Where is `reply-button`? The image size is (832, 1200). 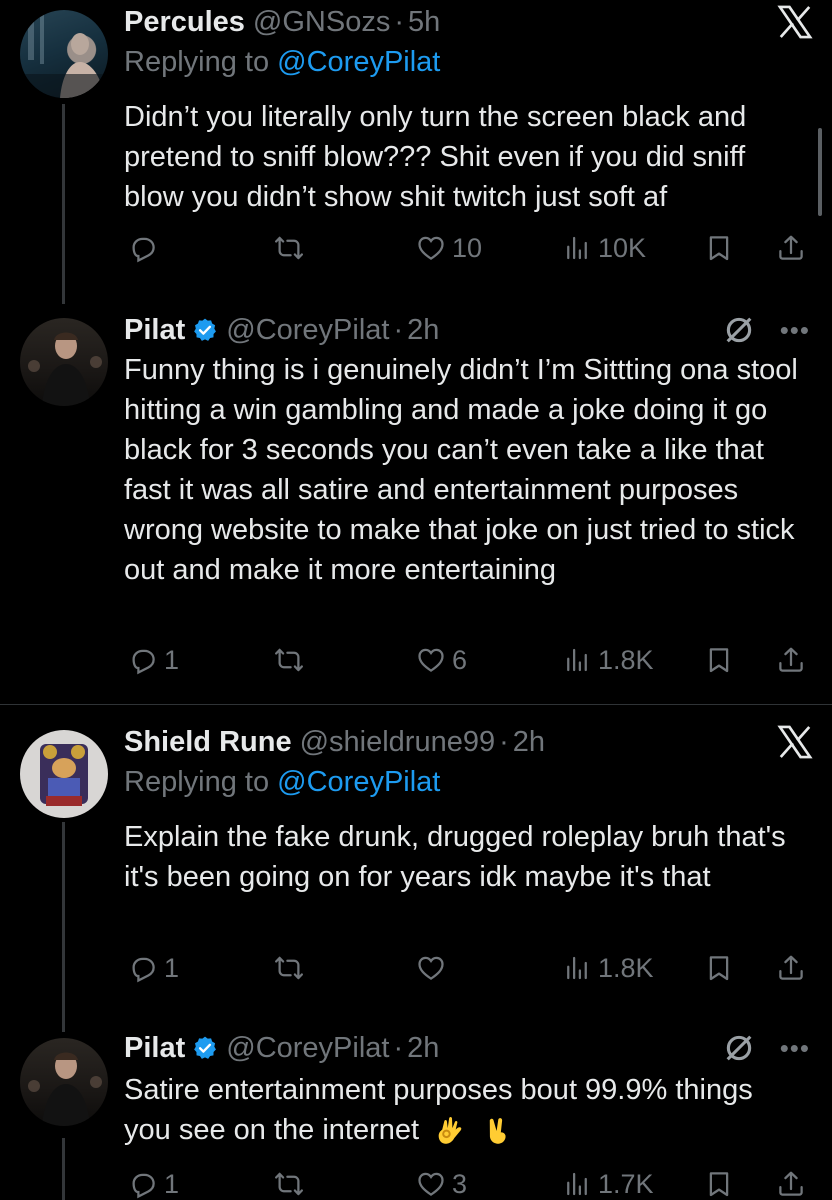
reply-button is located at coordinates (146, 248).